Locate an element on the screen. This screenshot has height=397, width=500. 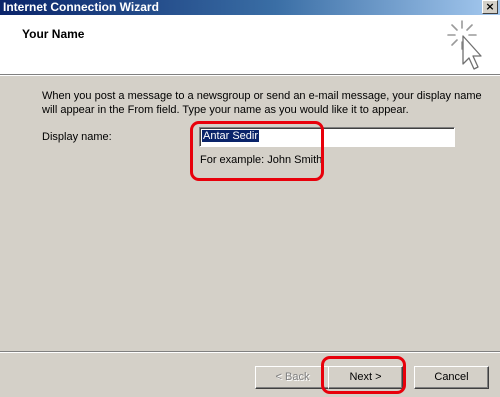
page-title: Your Name is located at coordinates (53, 34).